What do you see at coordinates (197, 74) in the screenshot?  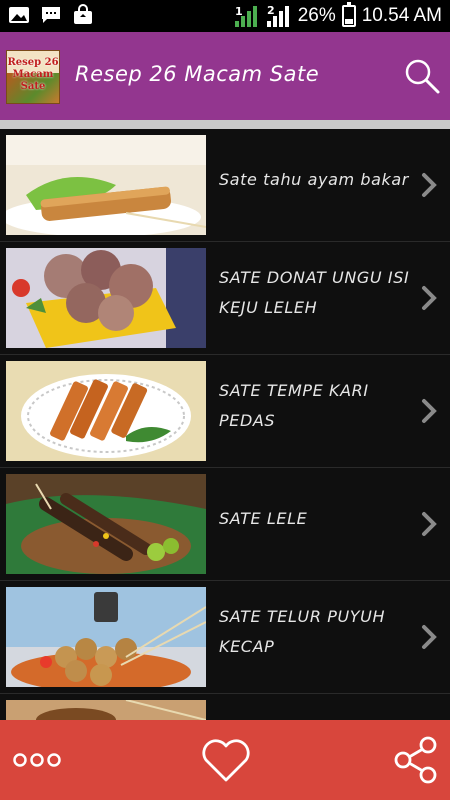 I see `page-title: Resep 26 Macam Sate` at bounding box center [197, 74].